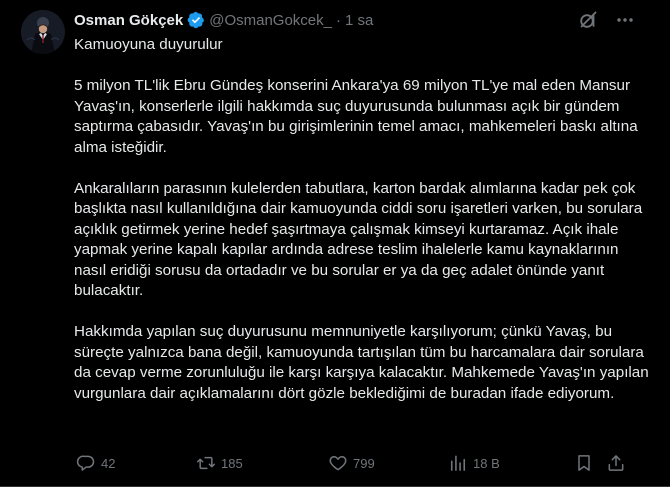  Describe the element at coordinates (219, 463) in the screenshot. I see `retweet-button: 185` at that location.